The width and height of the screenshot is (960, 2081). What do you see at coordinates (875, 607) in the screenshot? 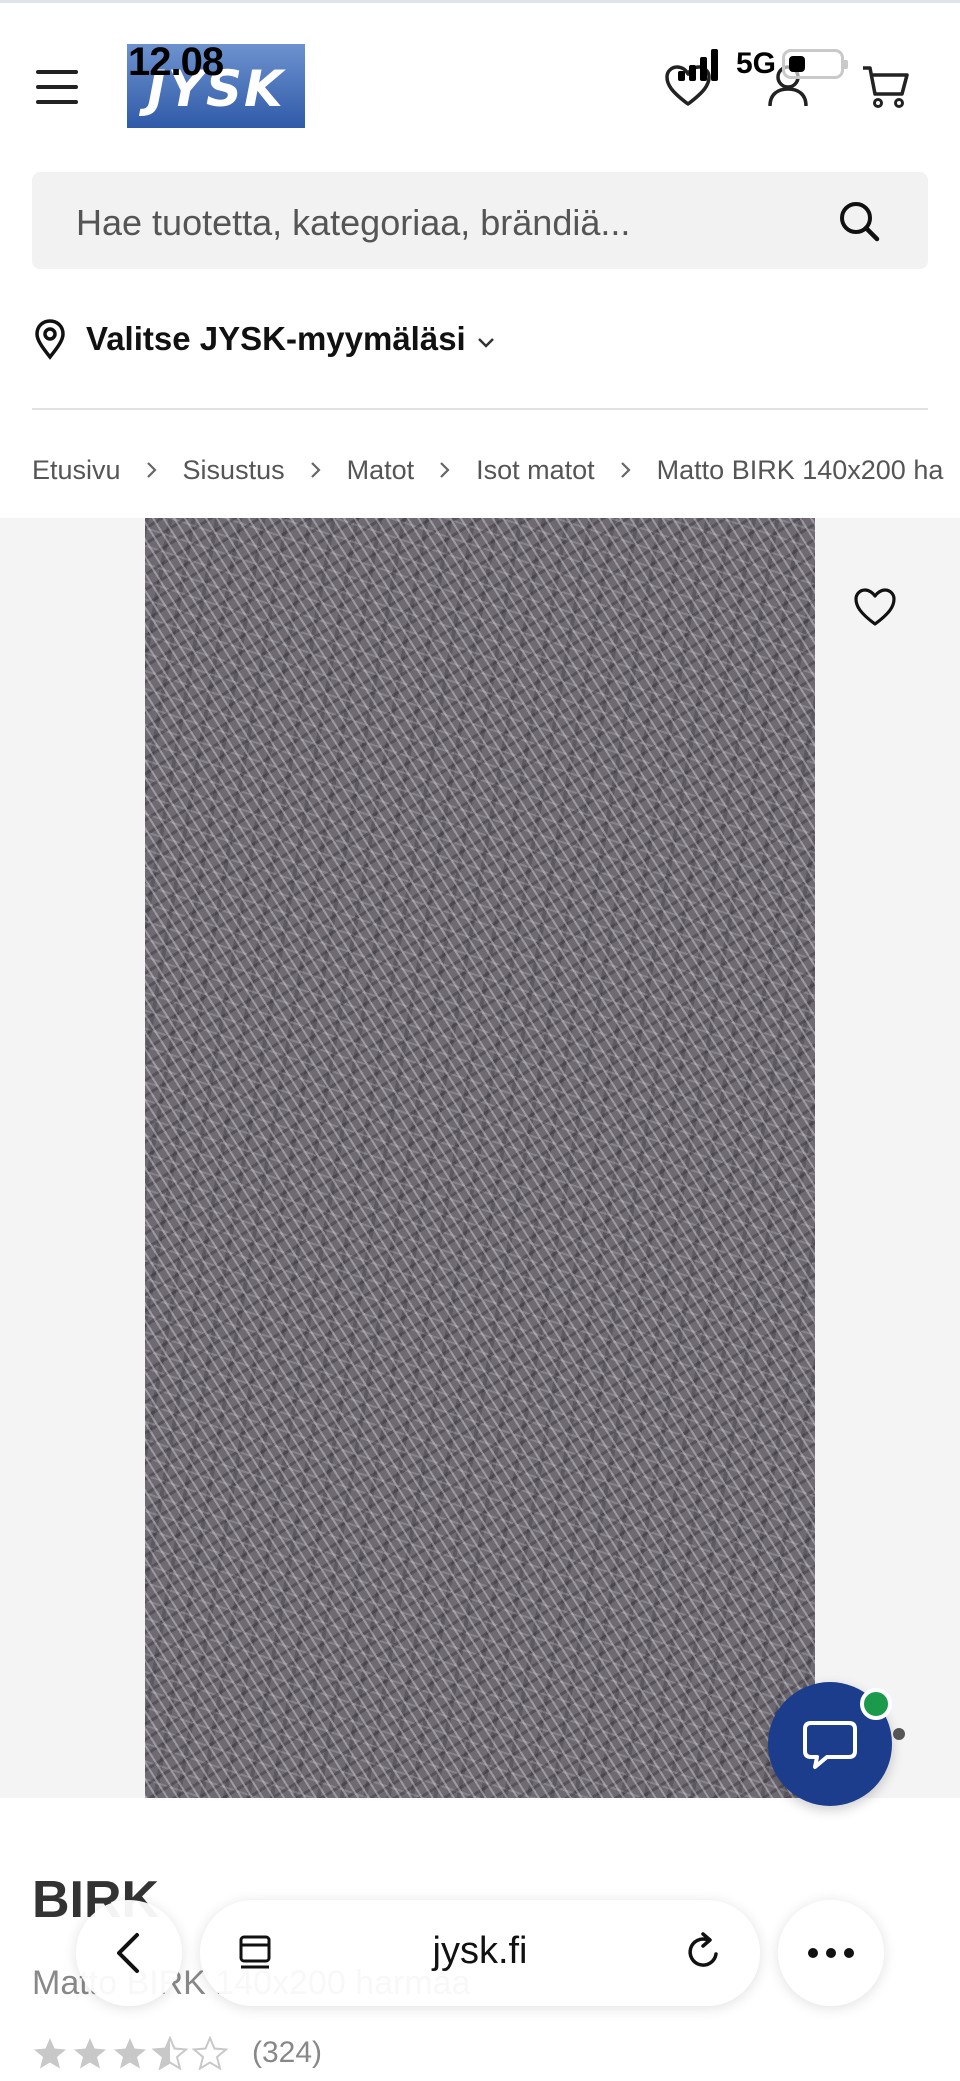
I see `add-to-wishlist-heart-icon` at bounding box center [875, 607].